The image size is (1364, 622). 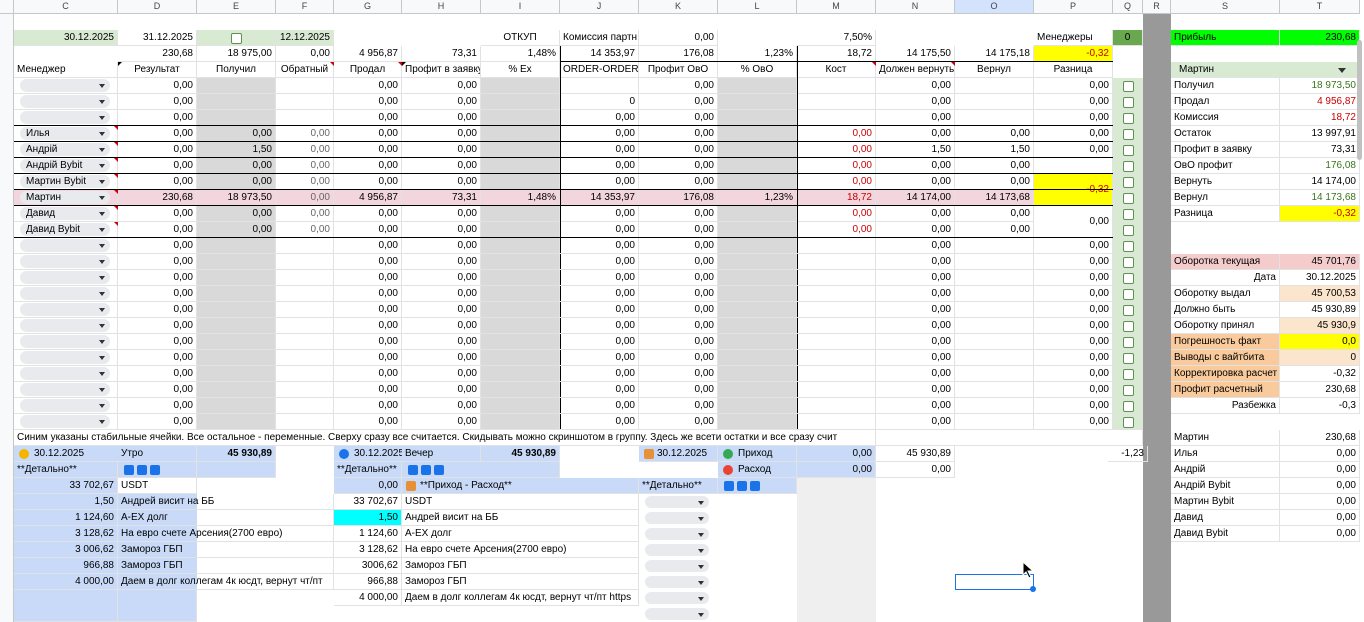 What do you see at coordinates (66, 7) in the screenshot?
I see `column-header-C: C` at bounding box center [66, 7].